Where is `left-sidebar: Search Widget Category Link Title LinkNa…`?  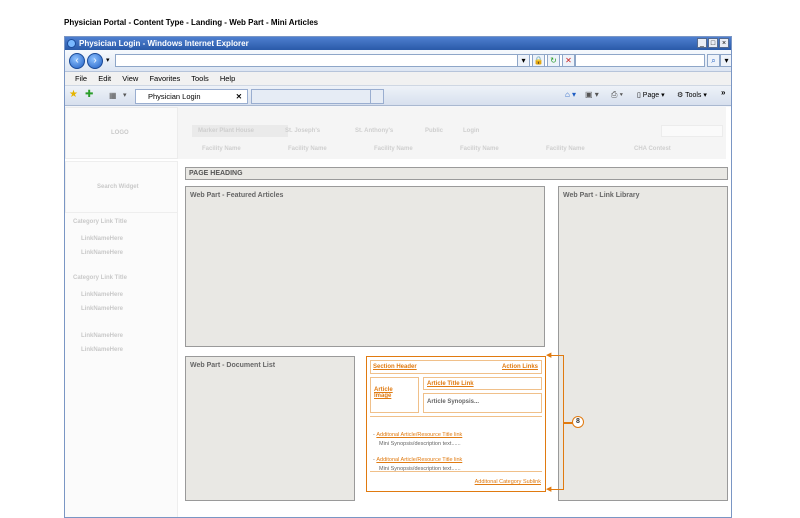 left-sidebar: Search Widget Category Link Title LinkNa… is located at coordinates (121, 339).